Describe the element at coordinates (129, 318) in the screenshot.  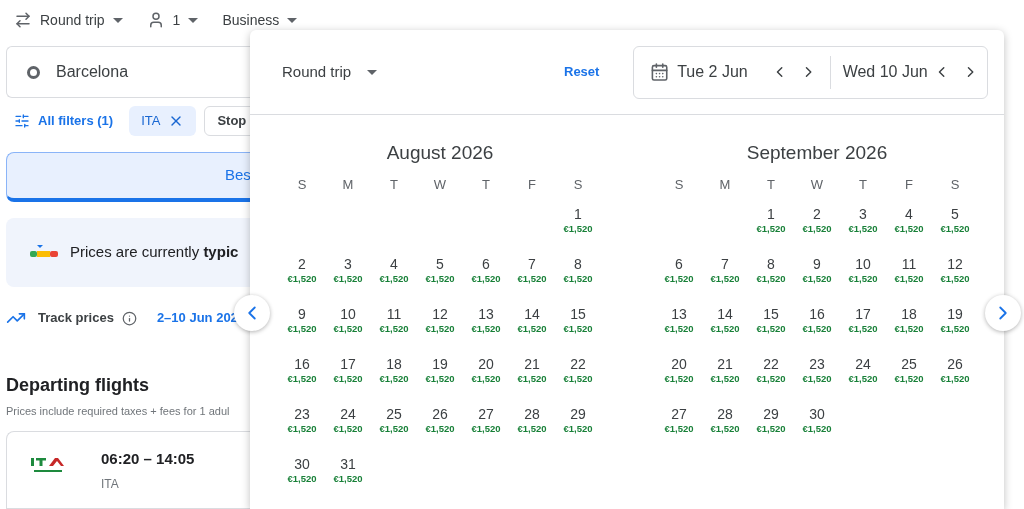
I see `info-icon` at that location.